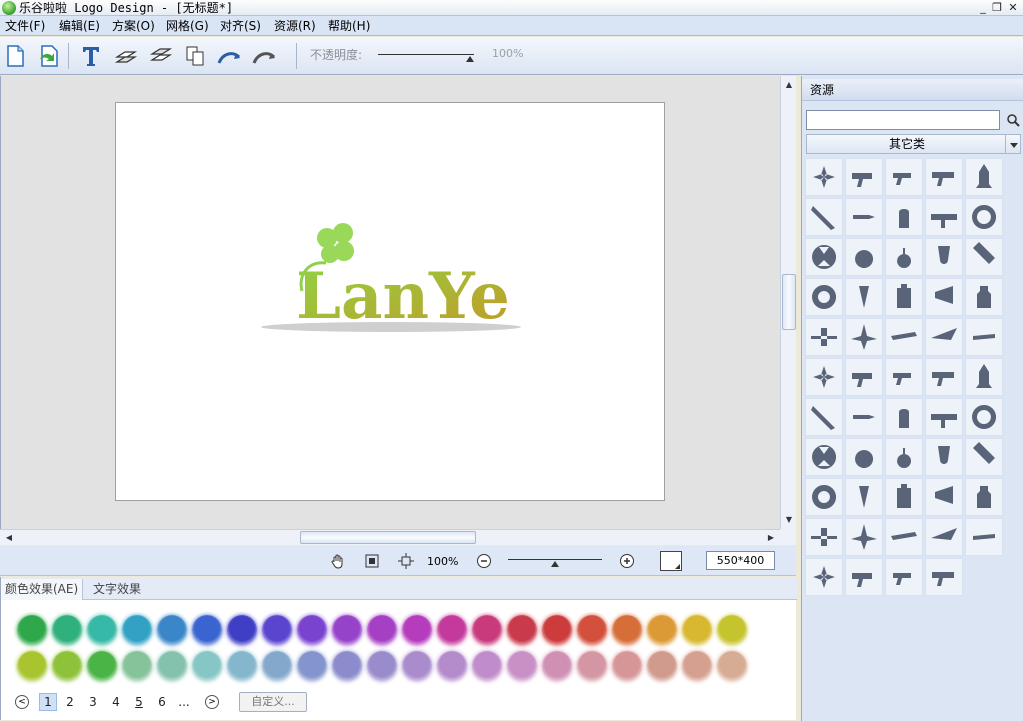 This screenshot has height=721, width=1023. What do you see at coordinates (789, 520) in the screenshot?
I see `scroll-down-icon: ▼` at bounding box center [789, 520].